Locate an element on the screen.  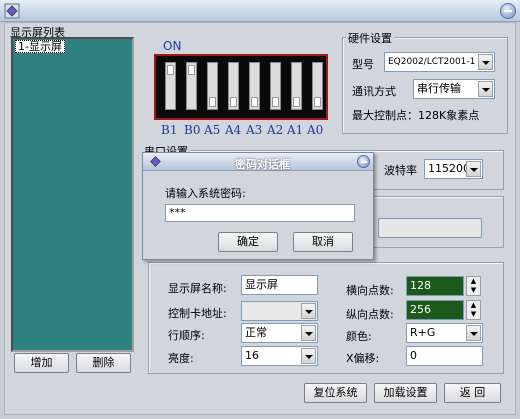
dialog-titlebar: 密码对话框 is located at coordinates (258, 162).